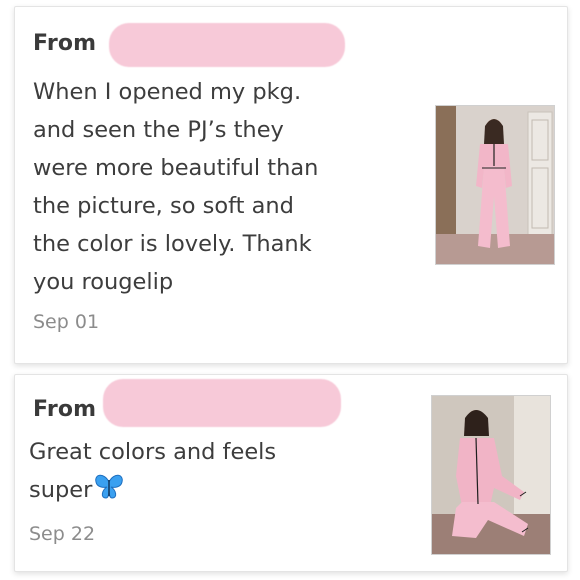 The width and height of the screenshot is (580, 580). What do you see at coordinates (109, 493) in the screenshot?
I see `butterfly-icon` at bounding box center [109, 493].